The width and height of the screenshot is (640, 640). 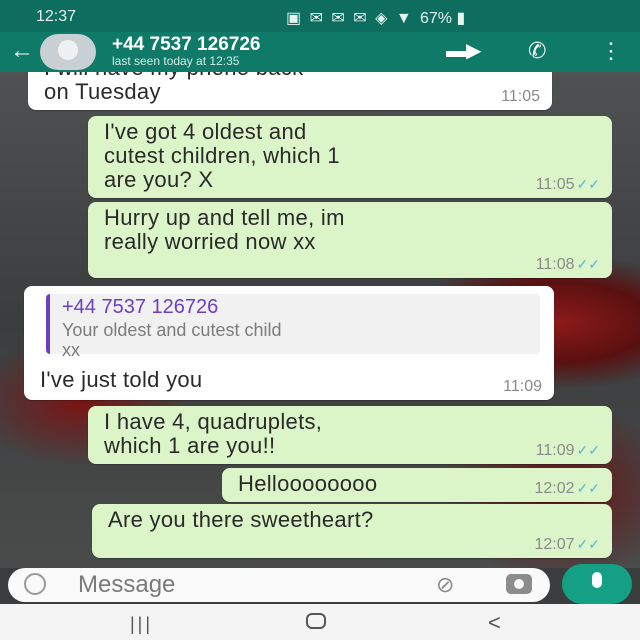 What do you see at coordinates (519, 584) in the screenshot?
I see `camera-icon` at bounding box center [519, 584].